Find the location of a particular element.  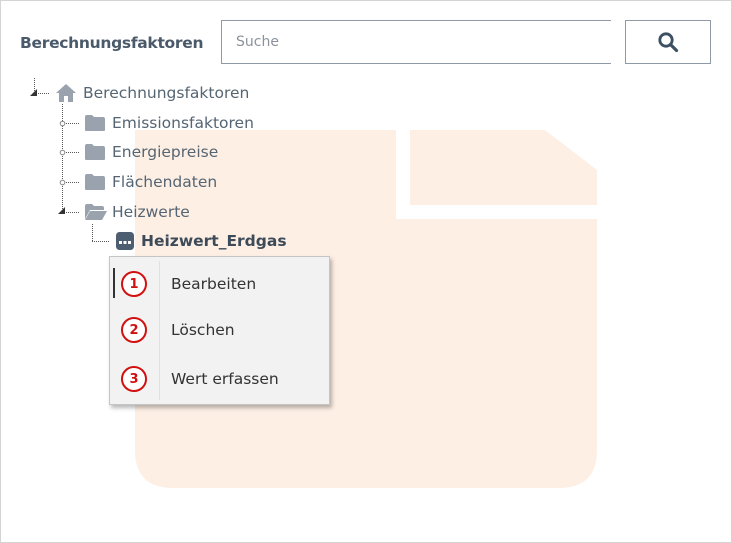

step-badge: 2 is located at coordinates (134, 330).